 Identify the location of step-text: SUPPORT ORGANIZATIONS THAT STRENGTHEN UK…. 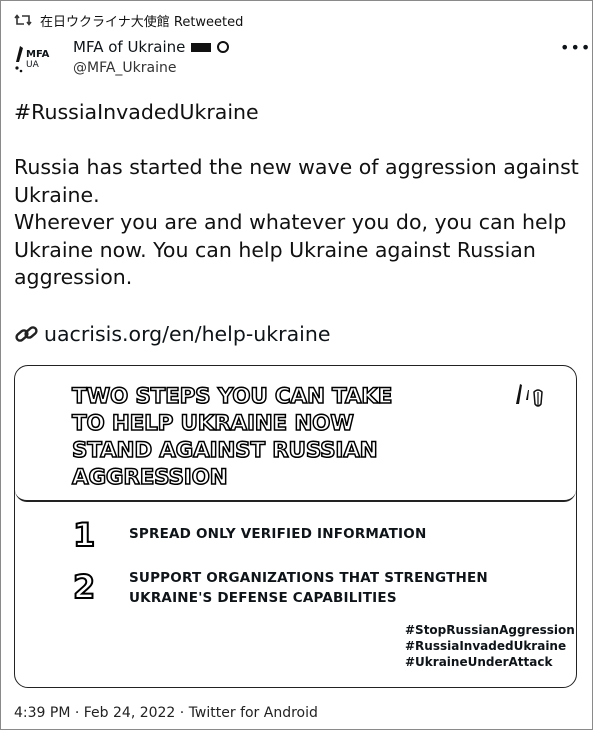
(308, 588).